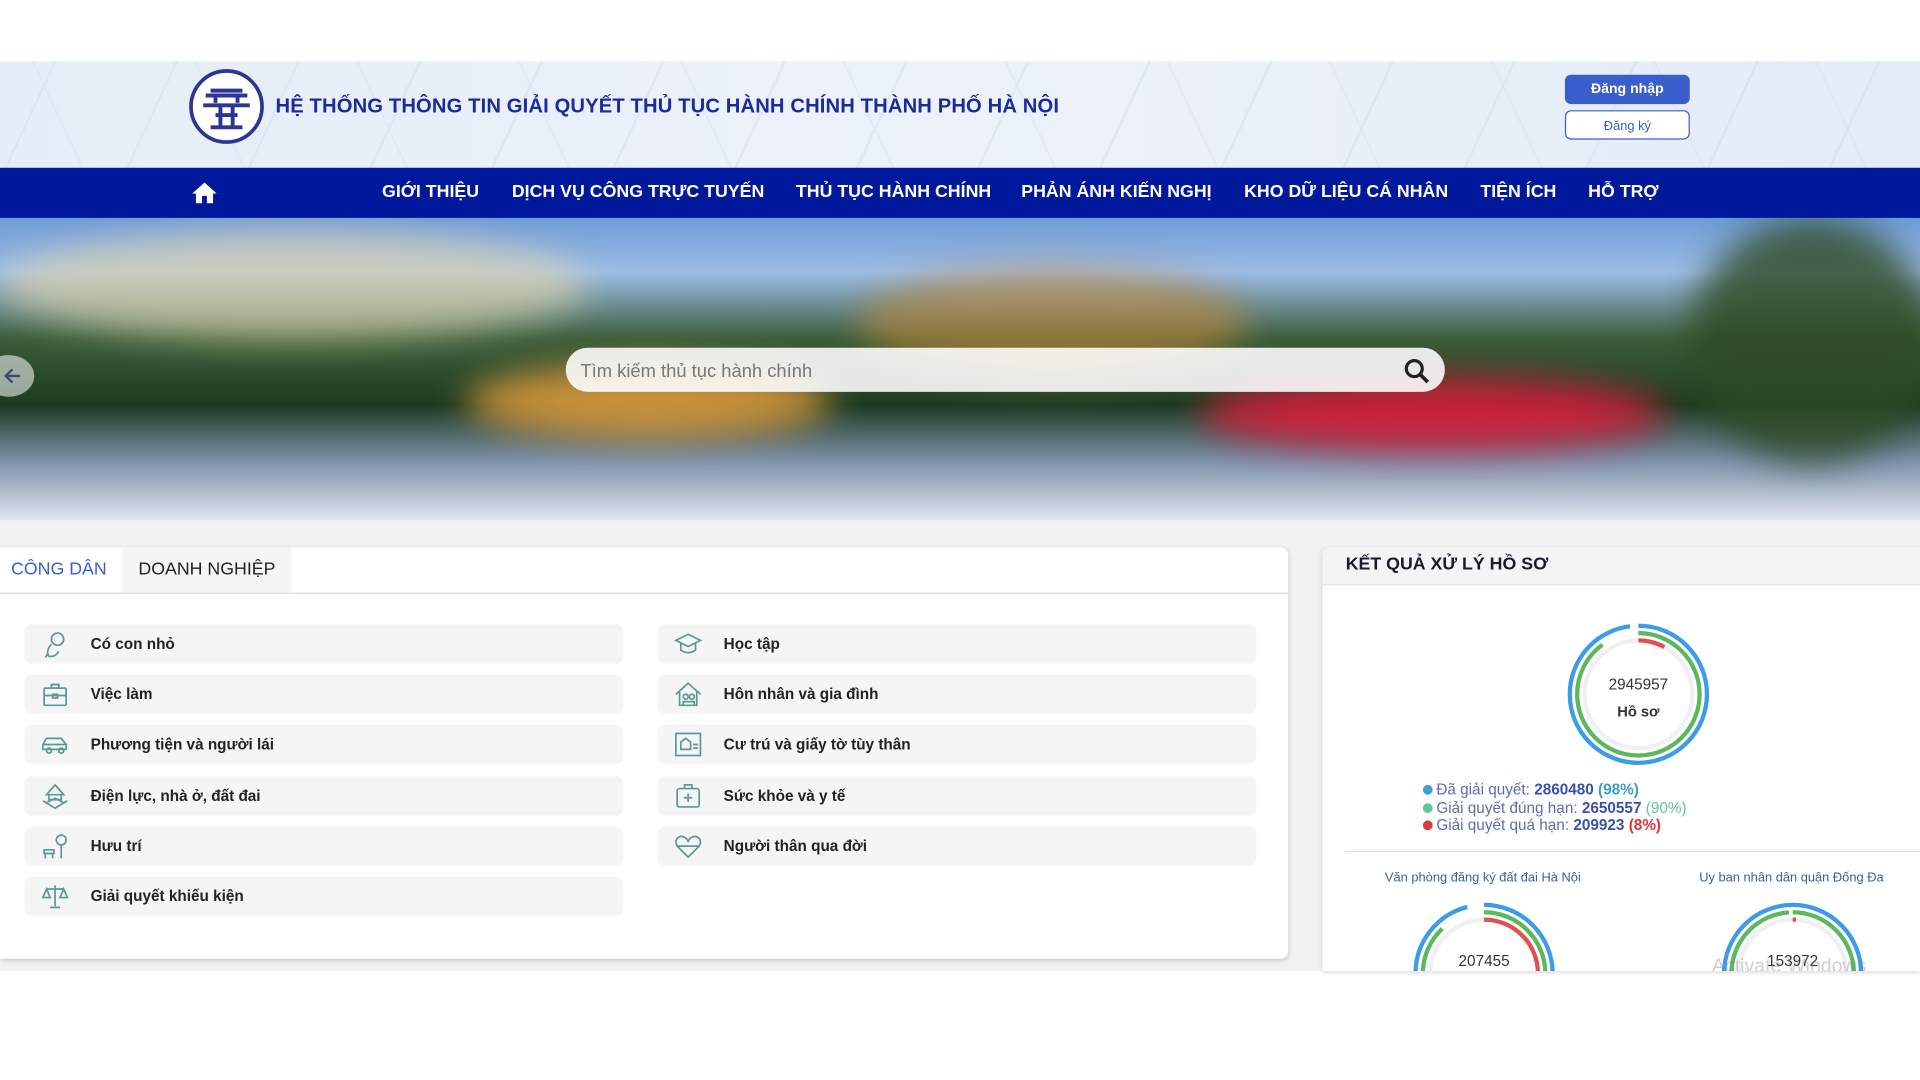  Describe the element at coordinates (957, 846) in the screenshot. I see `category-right-4: Người thân qua đời` at that location.